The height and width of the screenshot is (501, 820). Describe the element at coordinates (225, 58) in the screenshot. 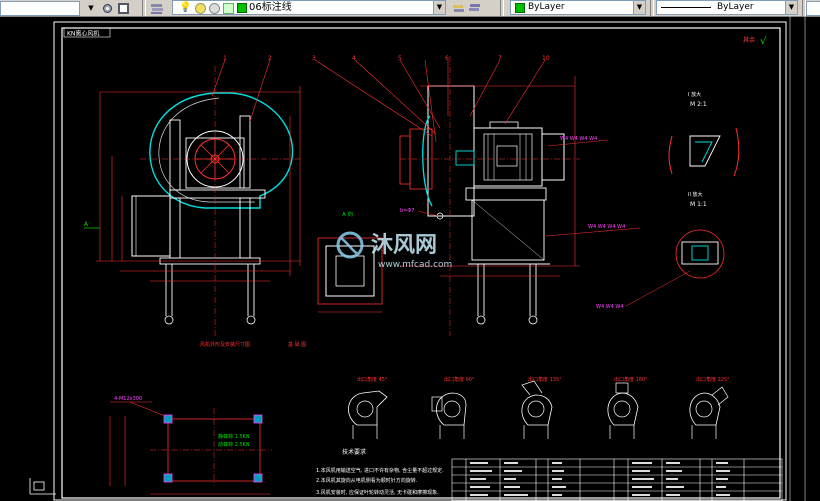

I see `svg-text: 1` at that location.